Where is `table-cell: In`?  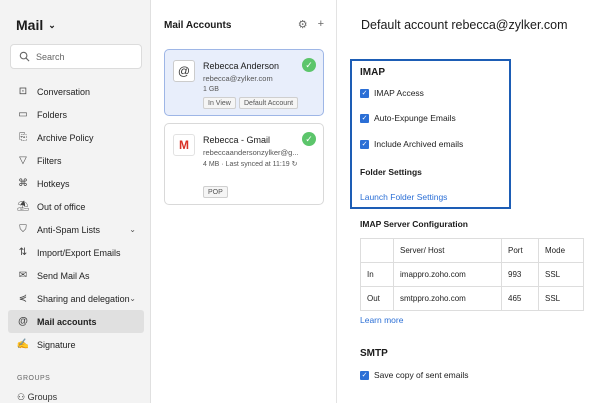 table-cell: In is located at coordinates (377, 274).